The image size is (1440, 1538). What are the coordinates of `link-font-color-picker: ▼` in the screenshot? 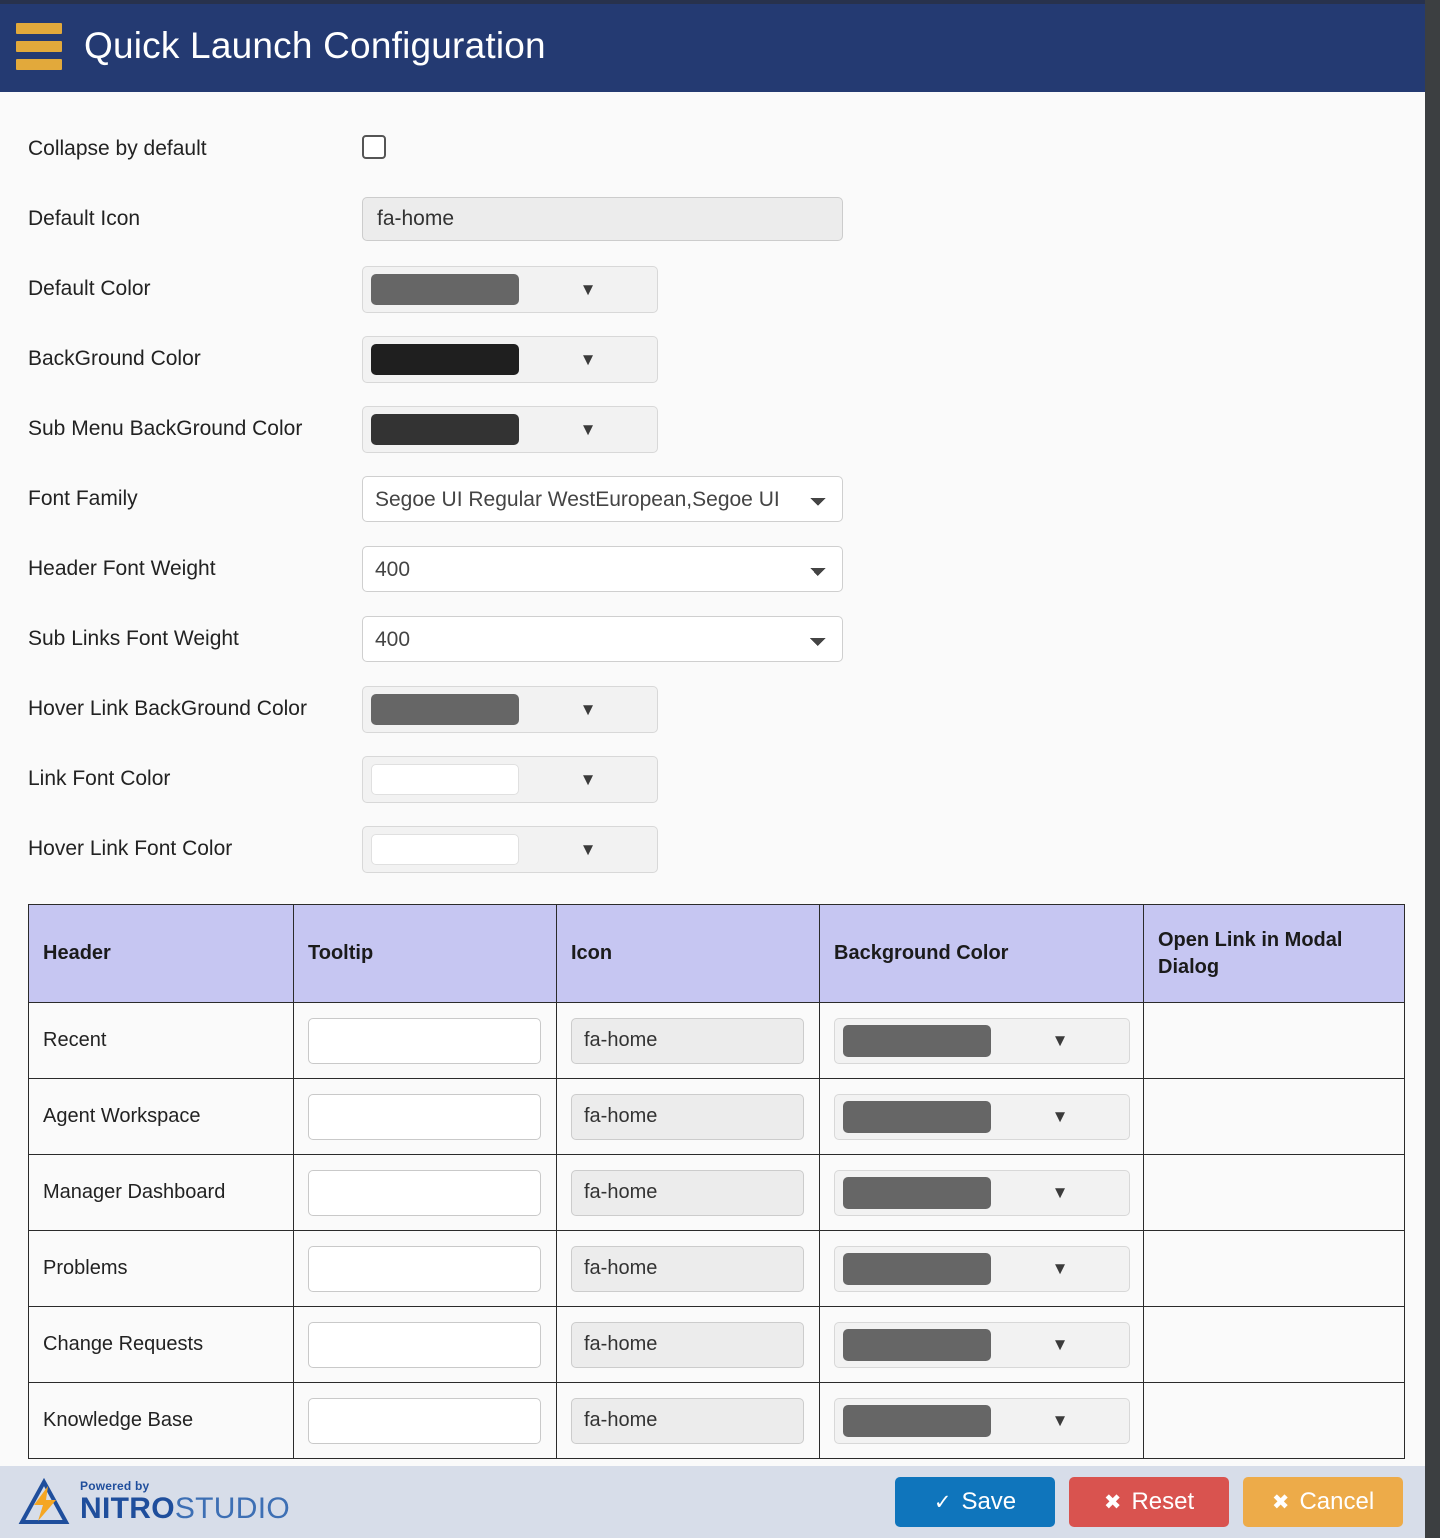 It's located at (510, 779).